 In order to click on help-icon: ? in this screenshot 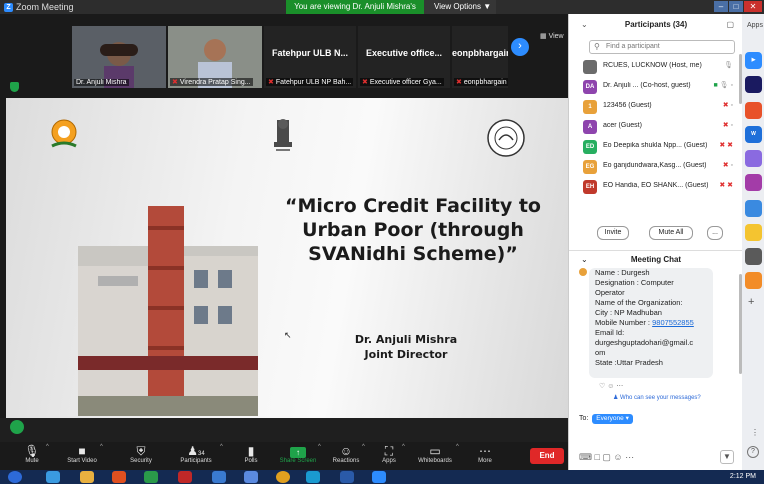, I will do `click(753, 452)`.